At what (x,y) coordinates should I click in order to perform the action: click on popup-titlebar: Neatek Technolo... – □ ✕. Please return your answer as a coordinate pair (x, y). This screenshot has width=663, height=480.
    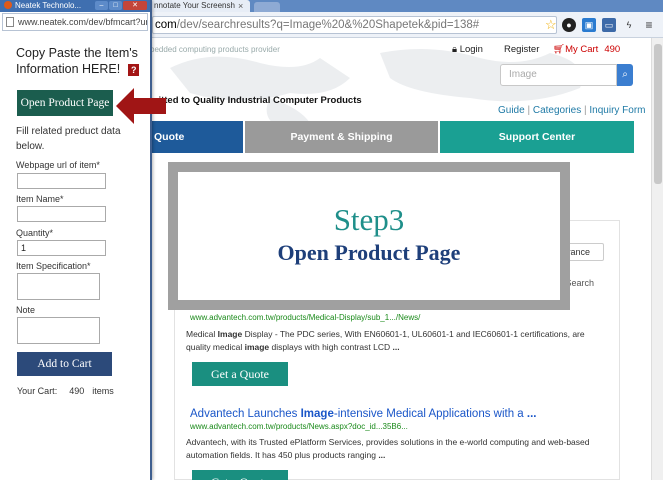
    Looking at the image, I should click on (75, 6).